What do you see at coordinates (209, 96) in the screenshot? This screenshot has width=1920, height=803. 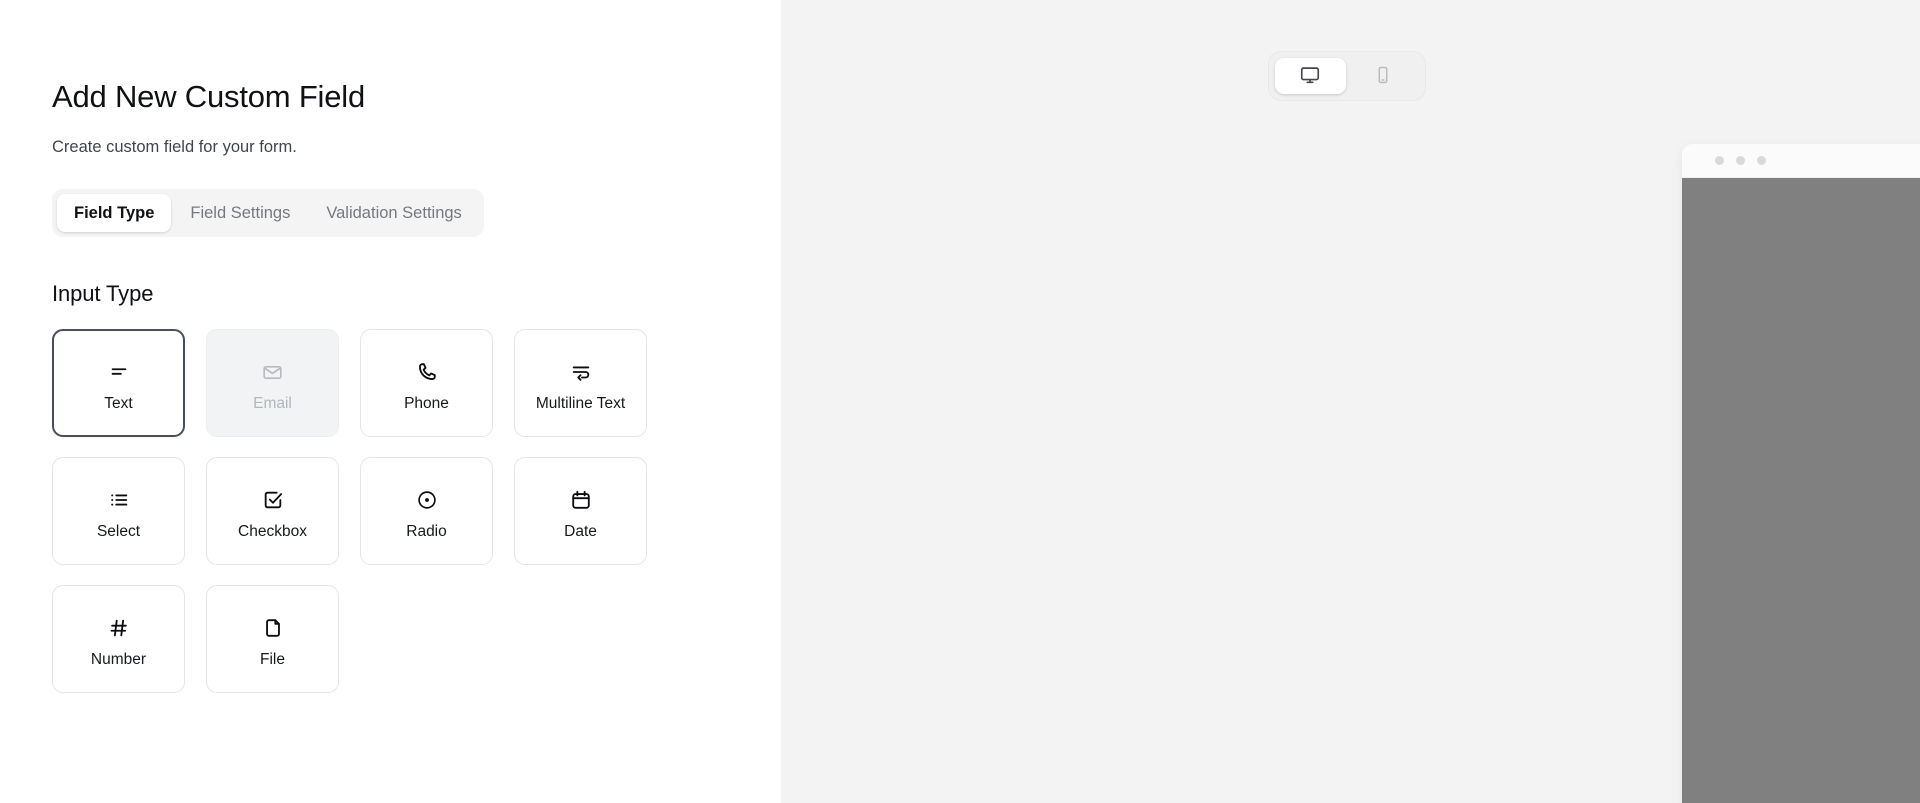 I see `page-title: Add New Custom Field` at bounding box center [209, 96].